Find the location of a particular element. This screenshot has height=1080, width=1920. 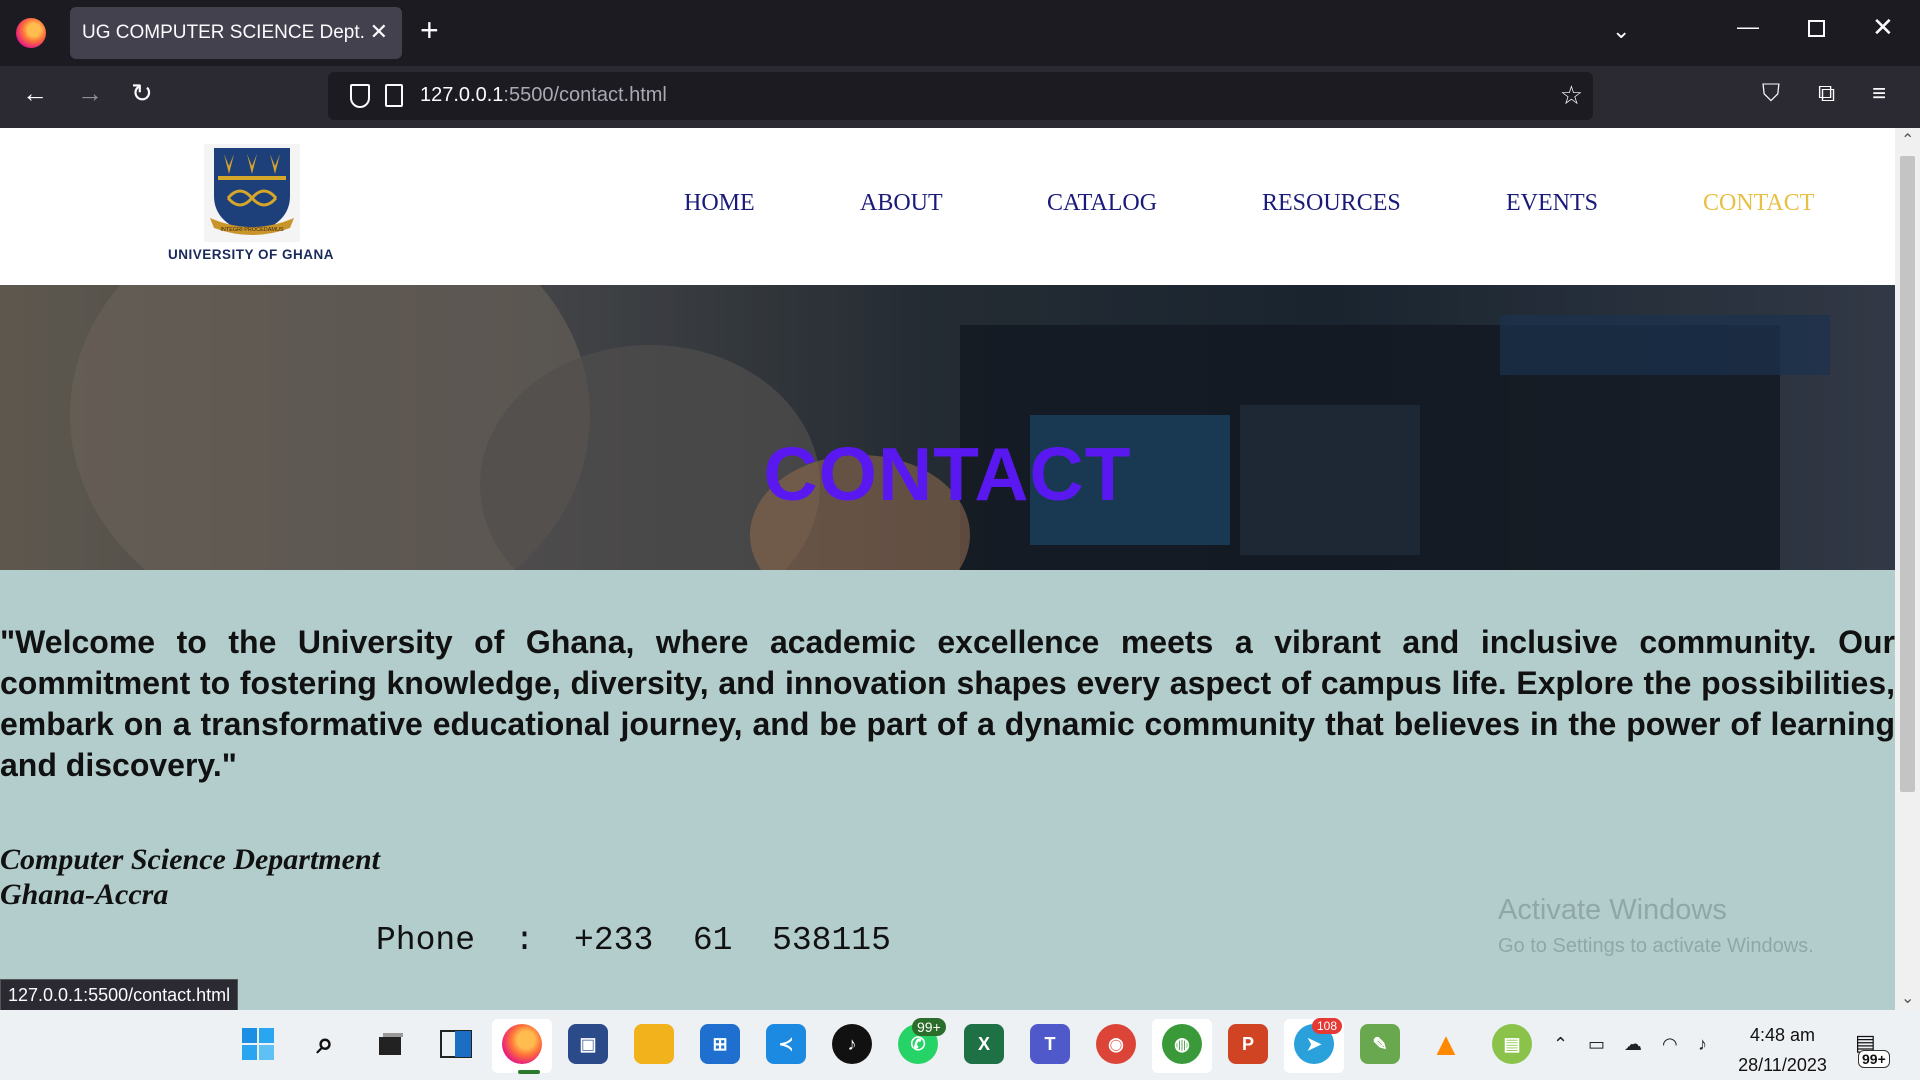

wifi-icon: ◠ is located at coordinates (1670, 1044).